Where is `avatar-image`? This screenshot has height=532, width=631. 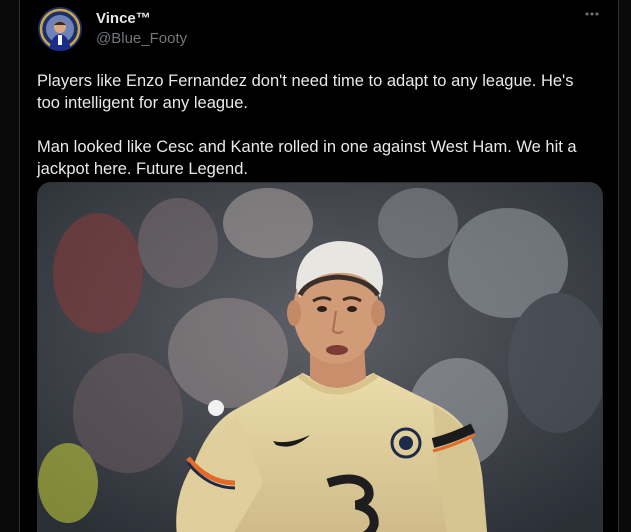 avatar-image is located at coordinates (60, 29).